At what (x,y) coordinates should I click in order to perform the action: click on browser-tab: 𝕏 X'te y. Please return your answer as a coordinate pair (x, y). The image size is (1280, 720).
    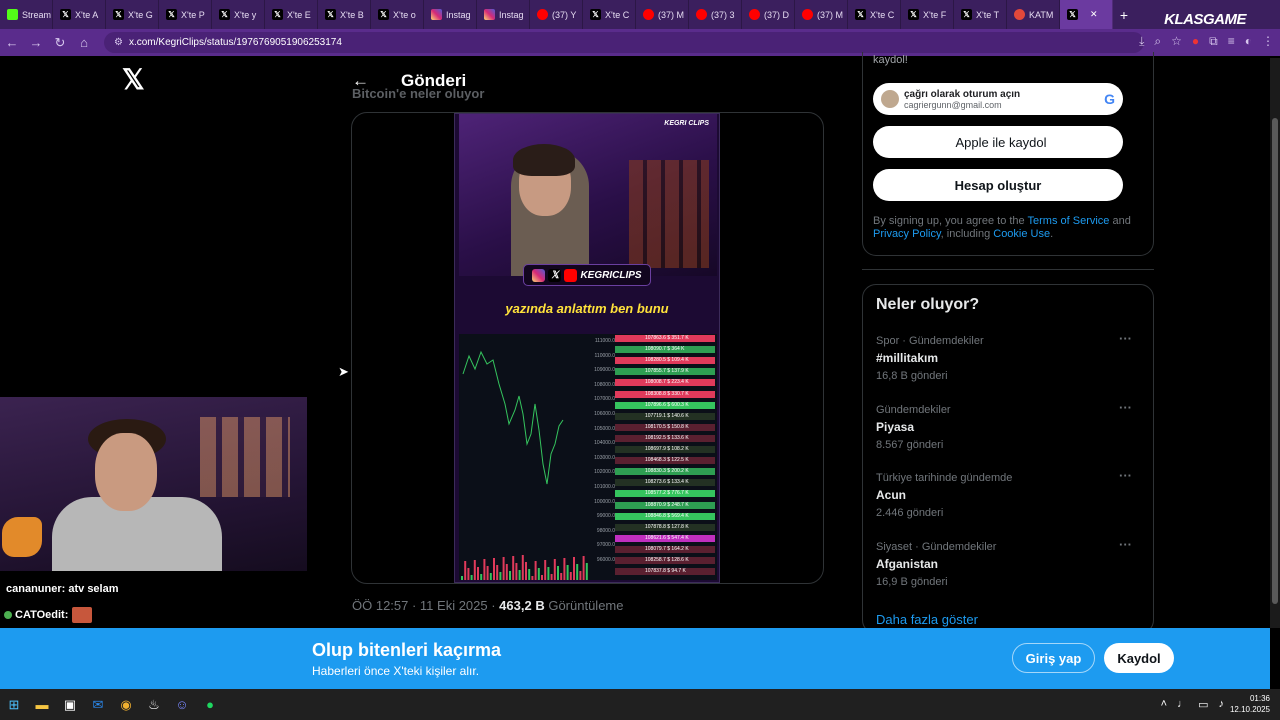
    Looking at the image, I should click on (238, 14).